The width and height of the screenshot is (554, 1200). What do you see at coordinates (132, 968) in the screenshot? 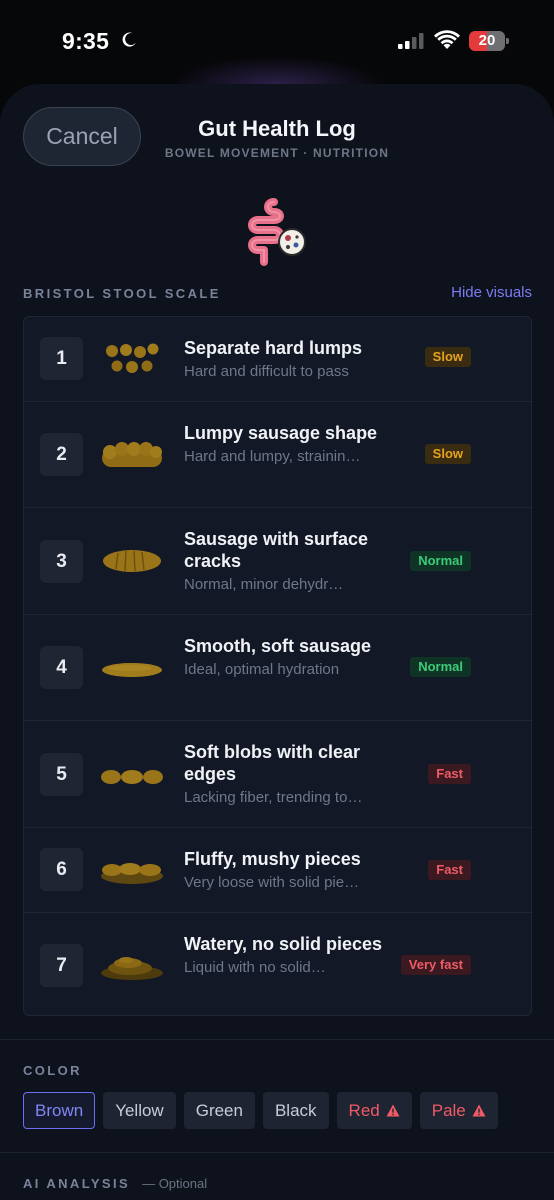
I see `watery-illustration` at bounding box center [132, 968].